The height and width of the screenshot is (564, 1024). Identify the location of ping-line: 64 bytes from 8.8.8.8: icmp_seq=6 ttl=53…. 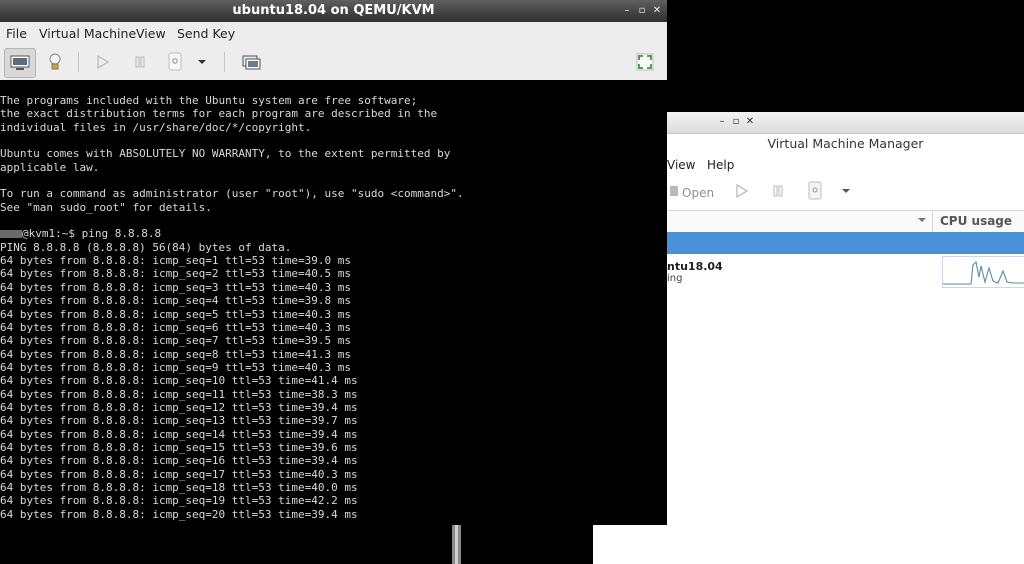
(175, 327).